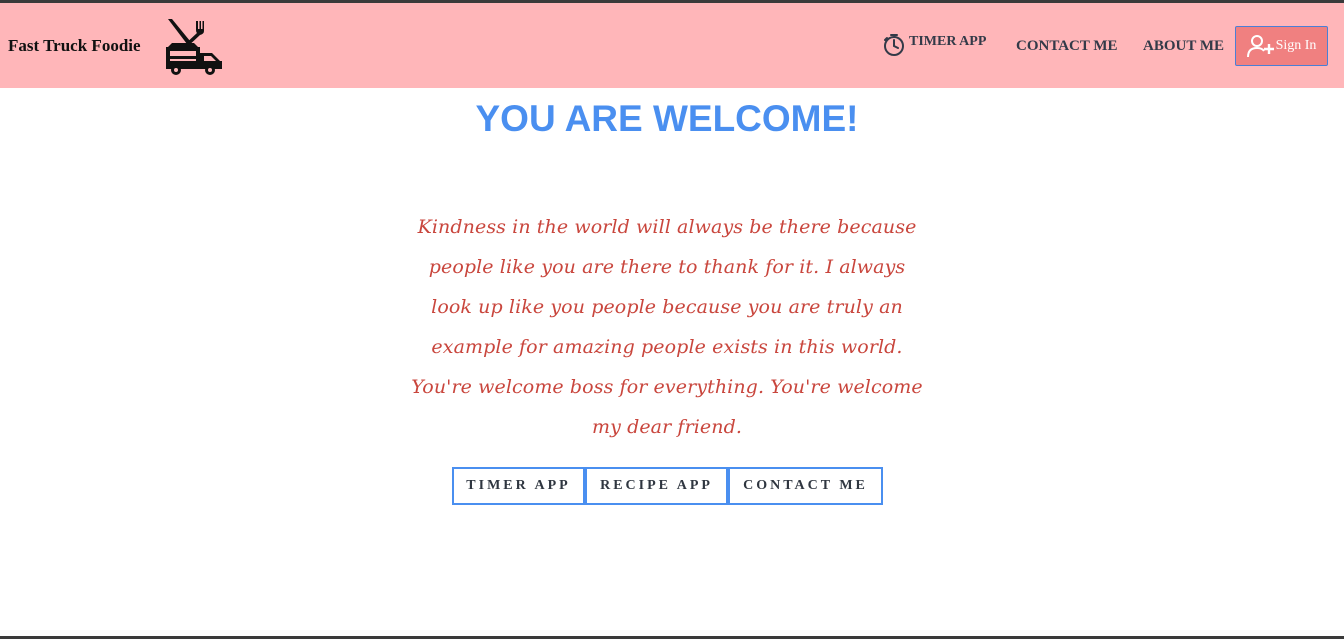 Image resolution: width=1344 pixels, height=639 pixels. I want to click on add-user-icon, so click(1260, 46).